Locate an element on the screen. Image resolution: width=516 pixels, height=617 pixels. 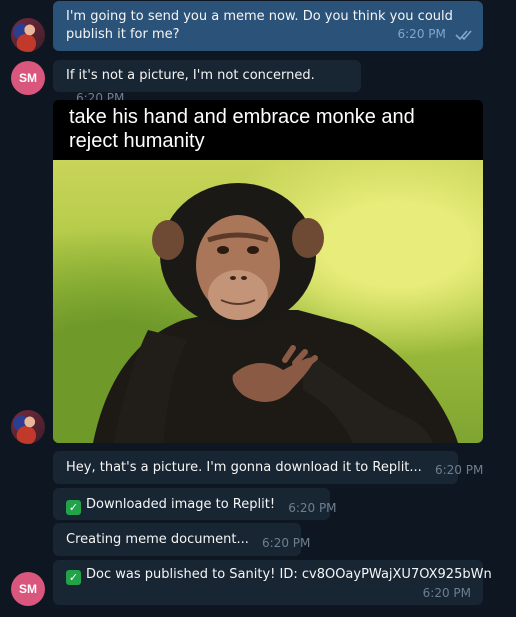
read-checkmarks-icon is located at coordinates (464, 38).